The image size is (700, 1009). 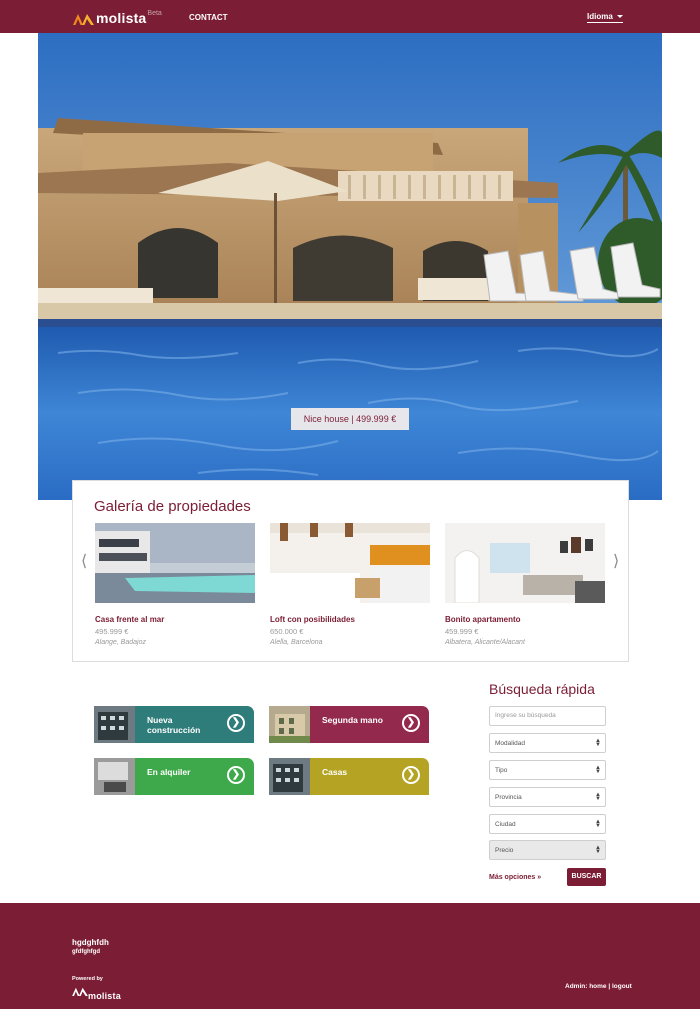 What do you see at coordinates (172, 506) in the screenshot?
I see `gallery-title: Galería de propiedades` at bounding box center [172, 506].